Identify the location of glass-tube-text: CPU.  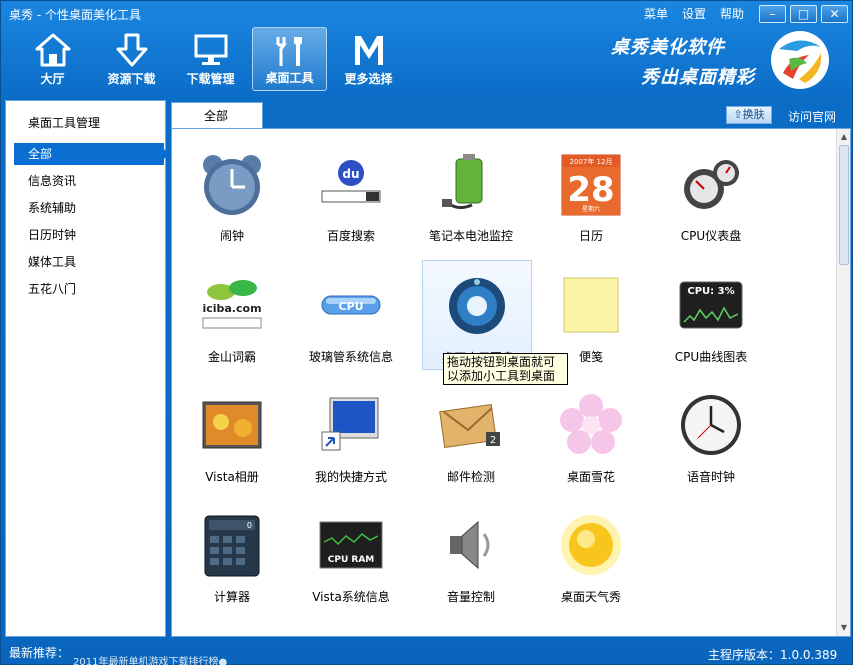
(350, 306).